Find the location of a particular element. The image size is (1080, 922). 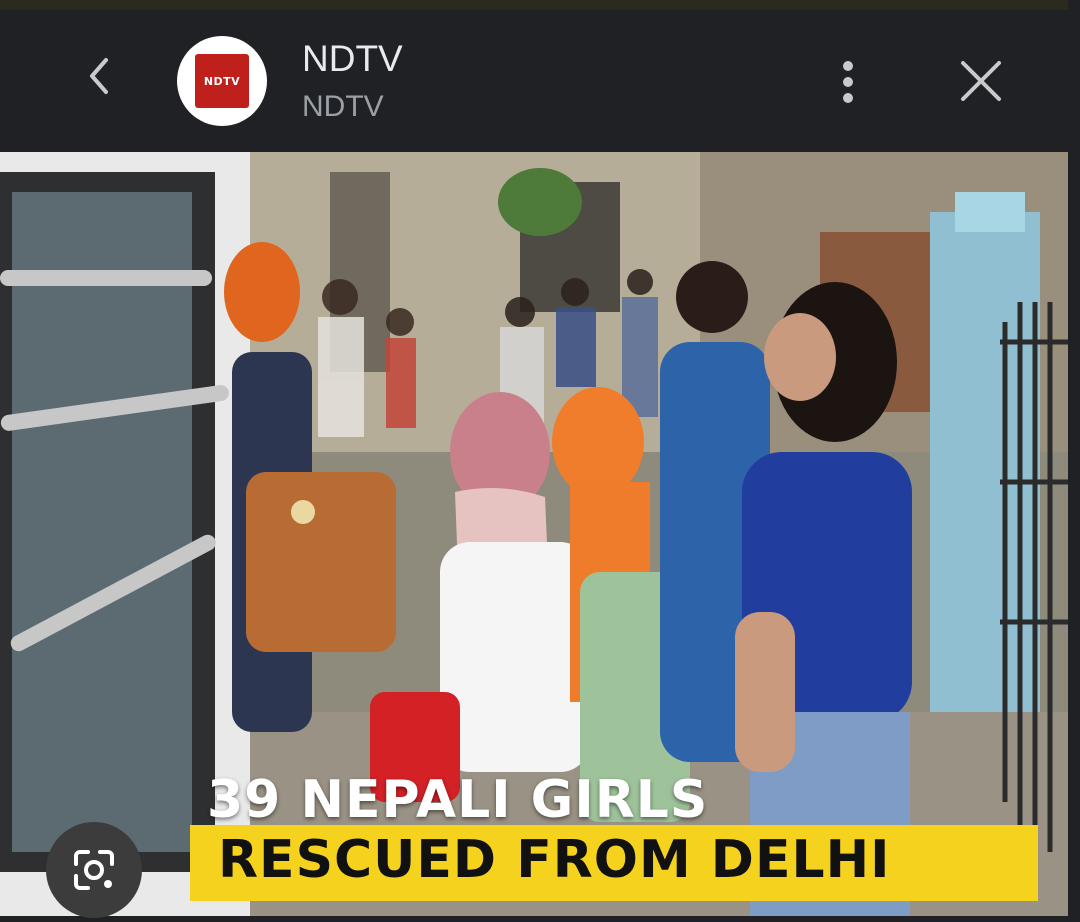

back-button is located at coordinates (98, 74).